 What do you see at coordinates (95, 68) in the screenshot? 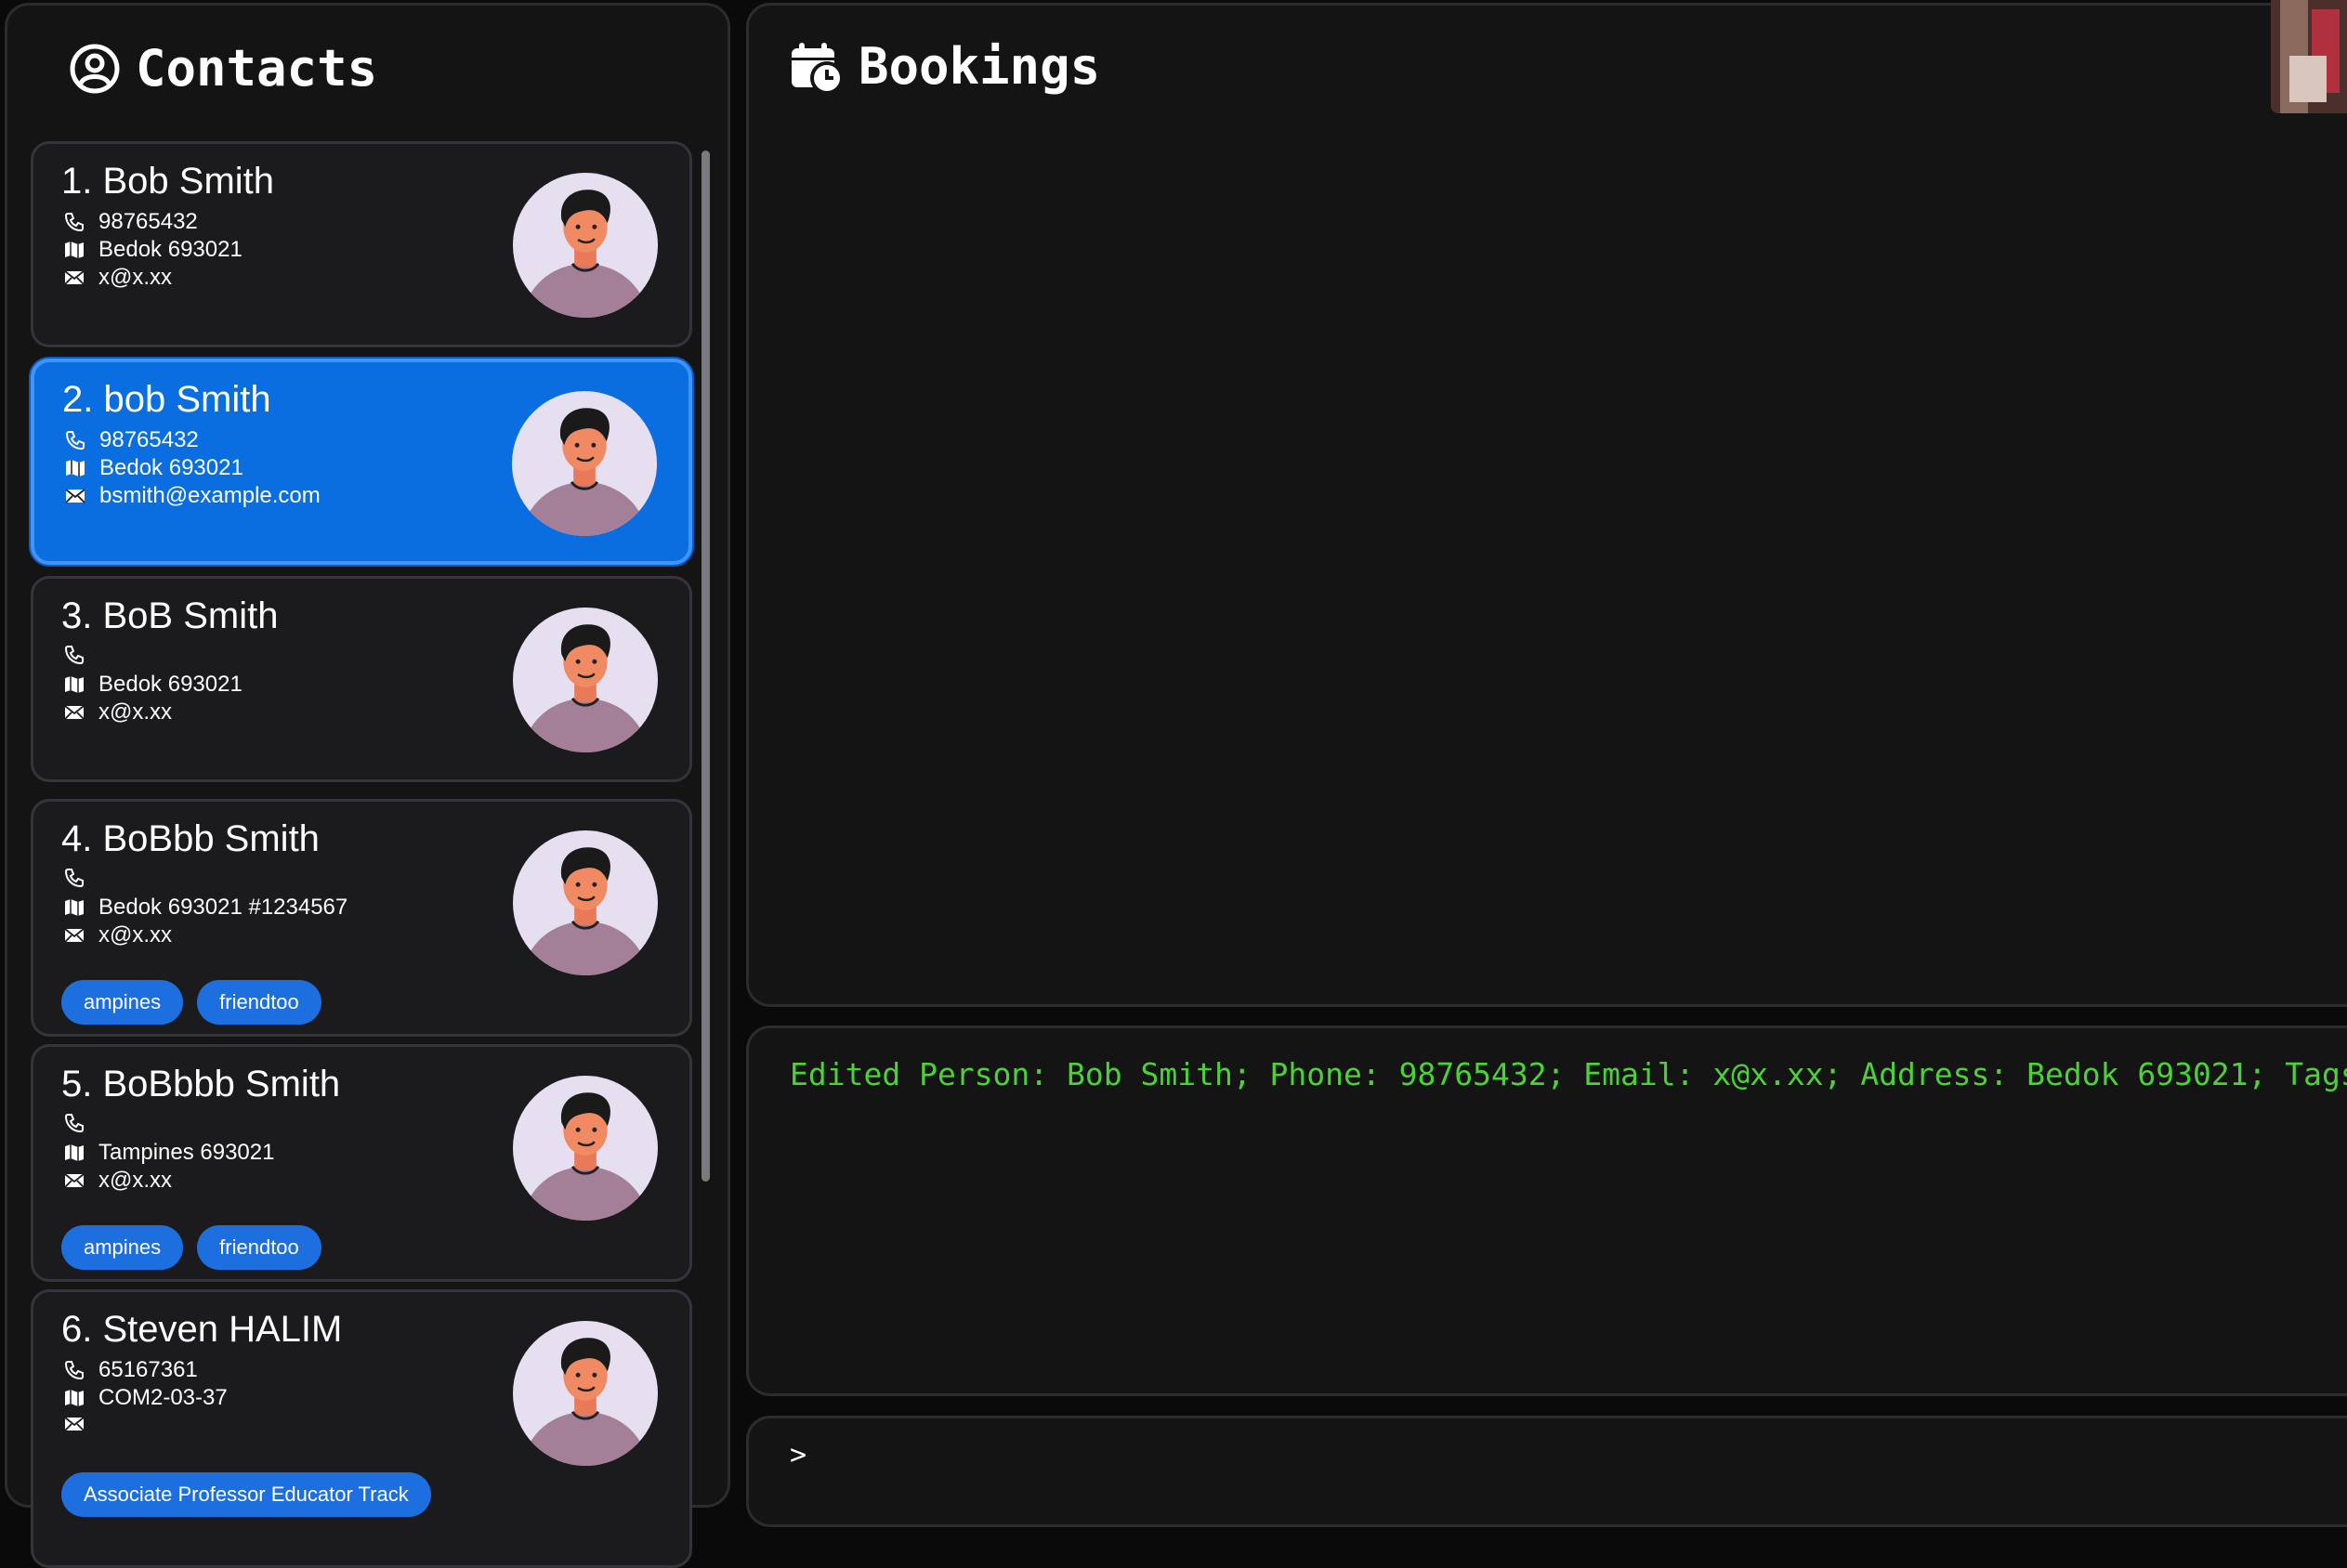
I see `user-circle-icon` at bounding box center [95, 68].